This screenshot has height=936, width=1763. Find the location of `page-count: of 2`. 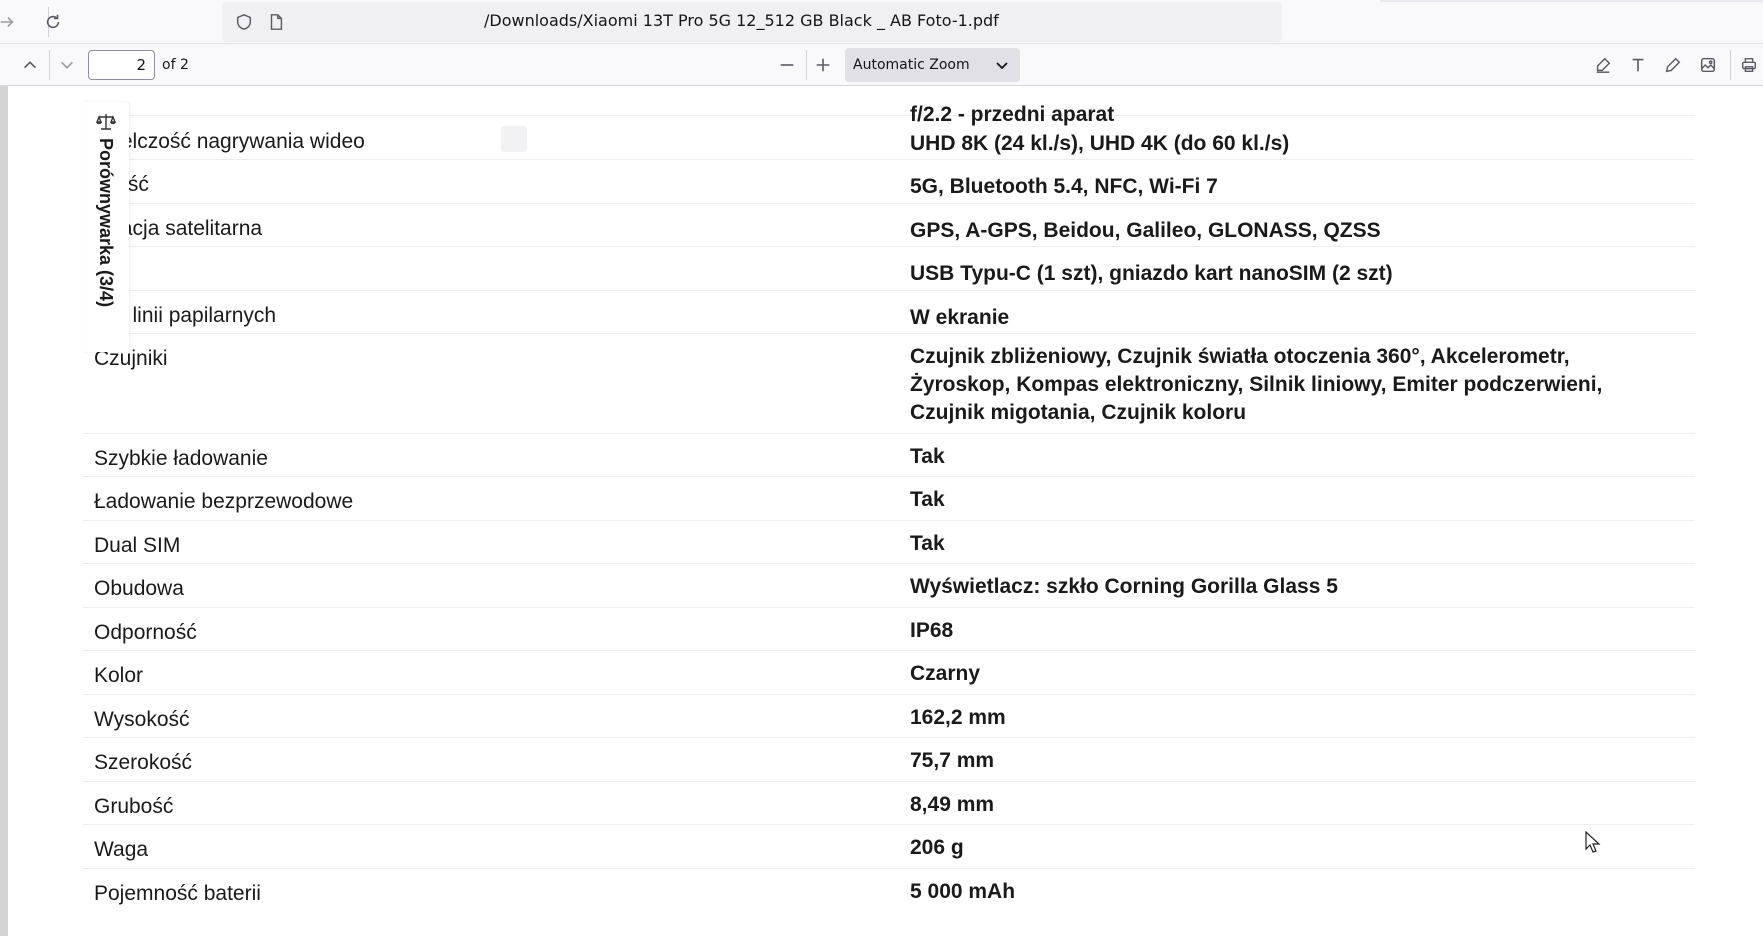

page-count: of 2 is located at coordinates (175, 65).